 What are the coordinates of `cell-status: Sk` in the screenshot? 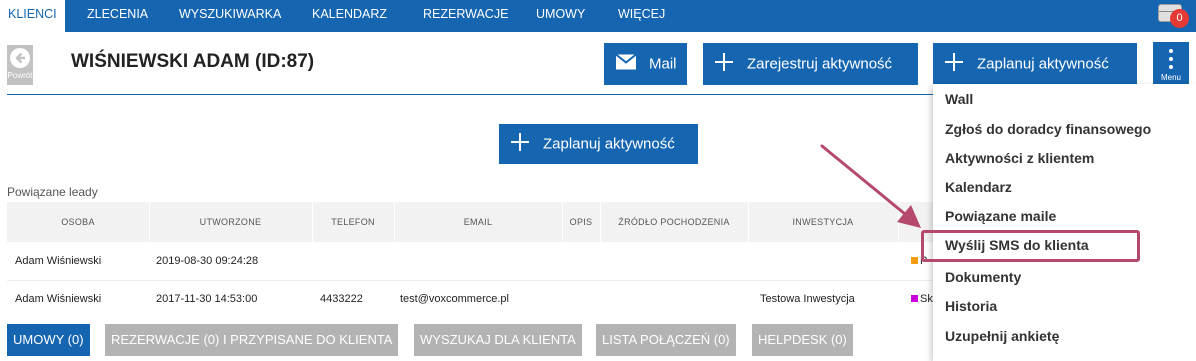 It's located at (922, 299).